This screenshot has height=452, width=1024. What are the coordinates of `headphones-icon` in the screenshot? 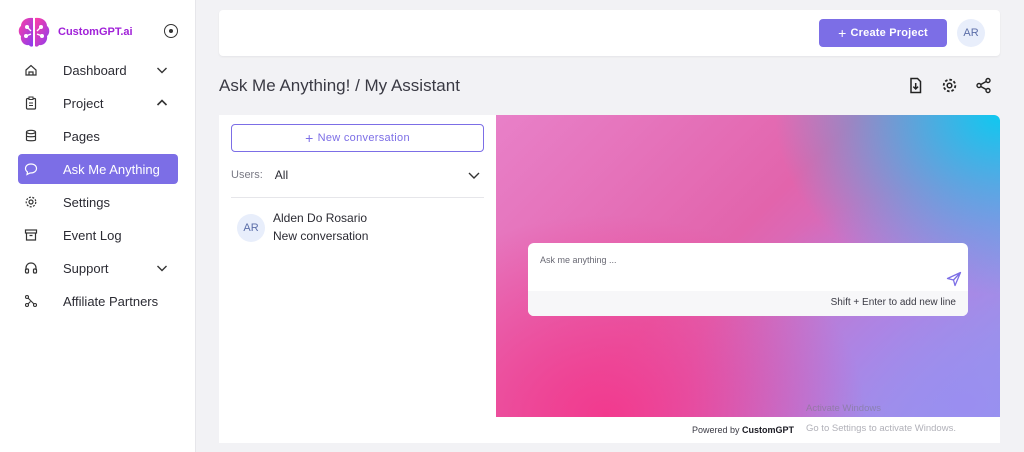 It's located at (31, 268).